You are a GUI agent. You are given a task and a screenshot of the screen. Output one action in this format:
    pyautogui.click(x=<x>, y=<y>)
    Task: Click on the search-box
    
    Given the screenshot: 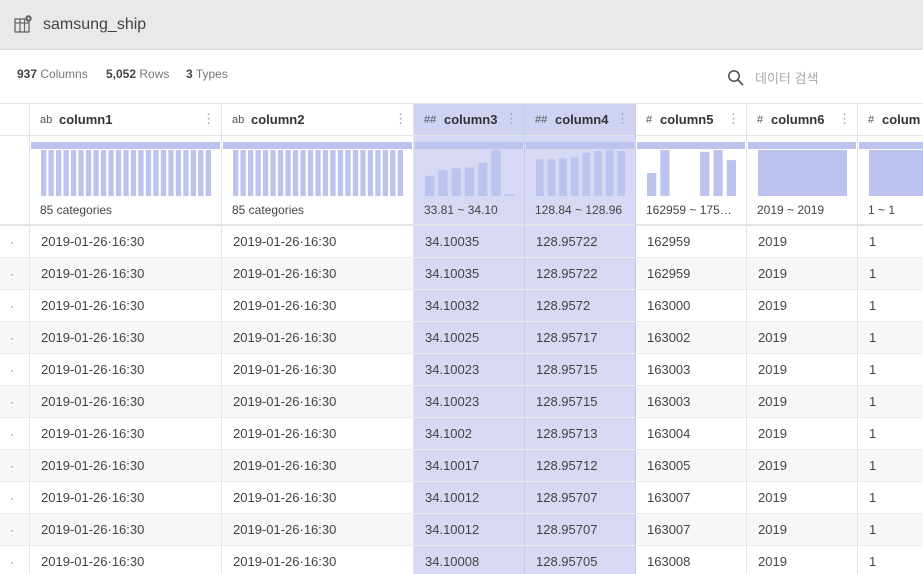 What is the action you would take?
    pyautogui.click(x=822, y=78)
    